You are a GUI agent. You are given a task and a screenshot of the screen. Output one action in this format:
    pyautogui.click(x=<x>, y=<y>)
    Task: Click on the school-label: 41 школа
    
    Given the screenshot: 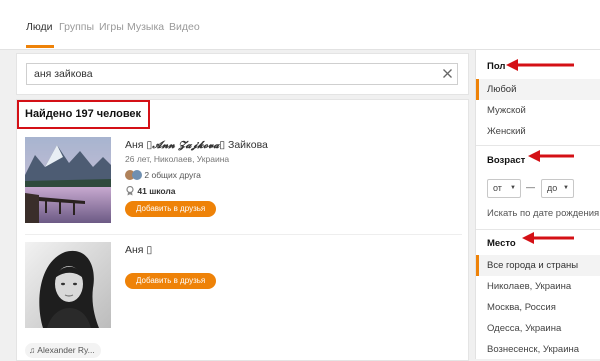 What is the action you would take?
    pyautogui.click(x=156, y=191)
    